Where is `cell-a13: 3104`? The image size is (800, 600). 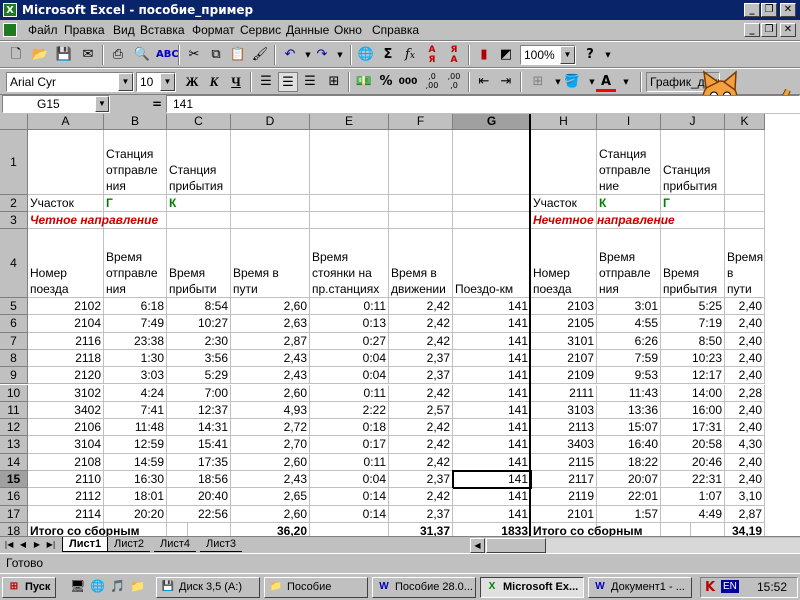
cell-a13: 3104 is located at coordinates (66, 445).